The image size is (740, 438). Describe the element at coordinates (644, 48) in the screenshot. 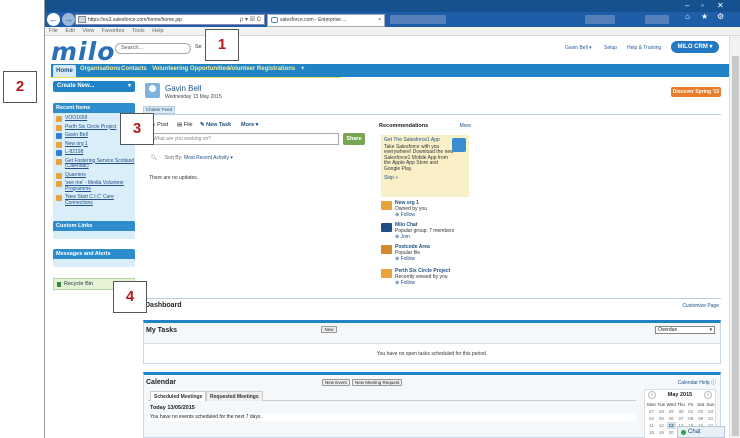

I see `help-link: Help & Training` at that location.